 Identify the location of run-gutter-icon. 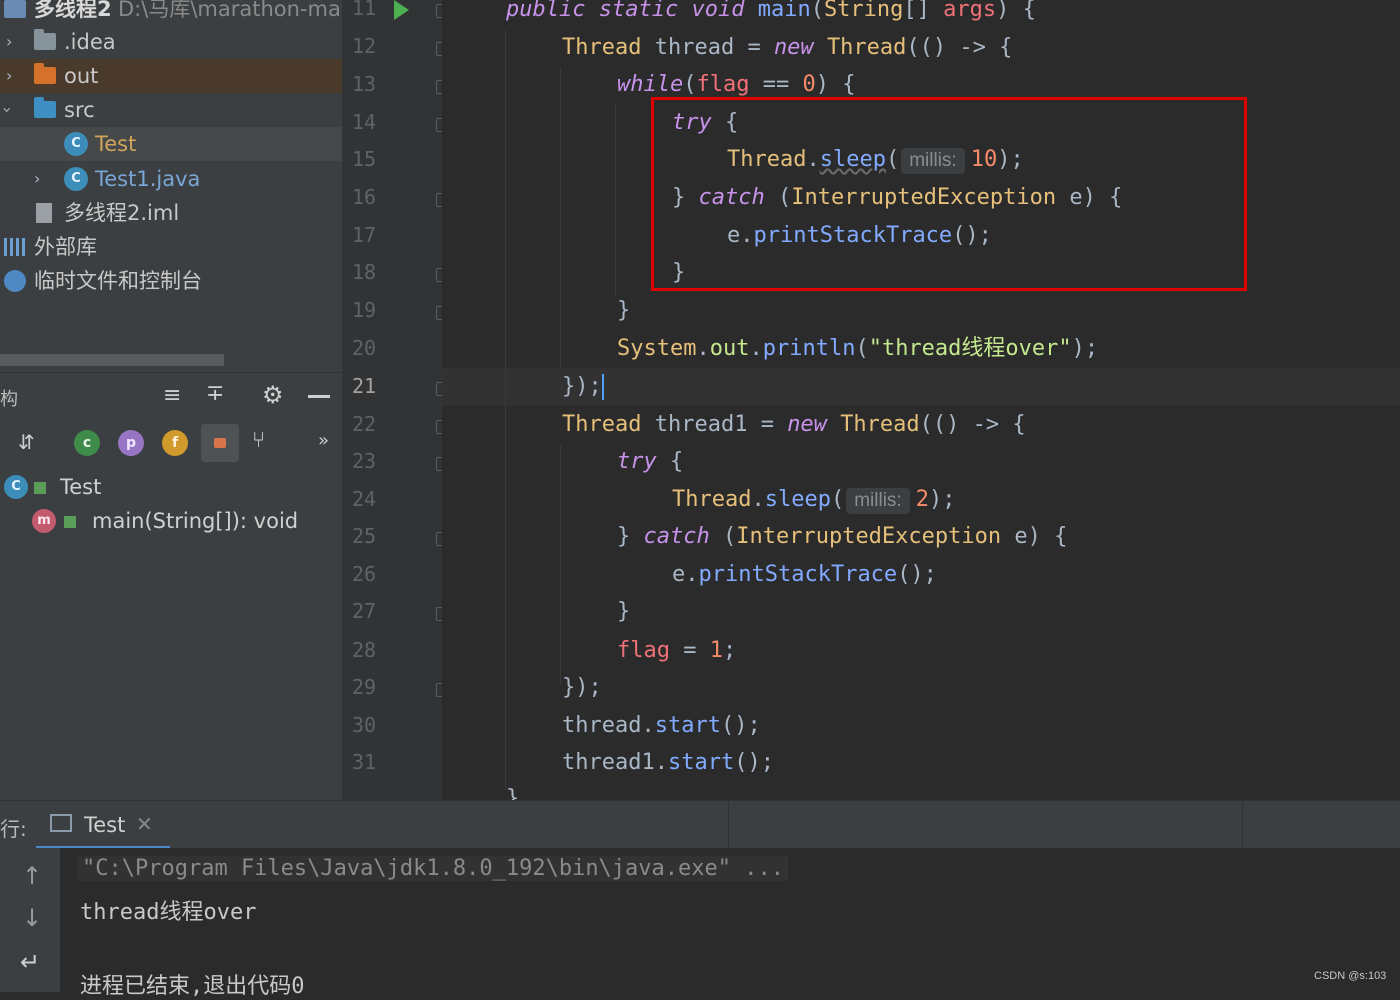
(401, 10).